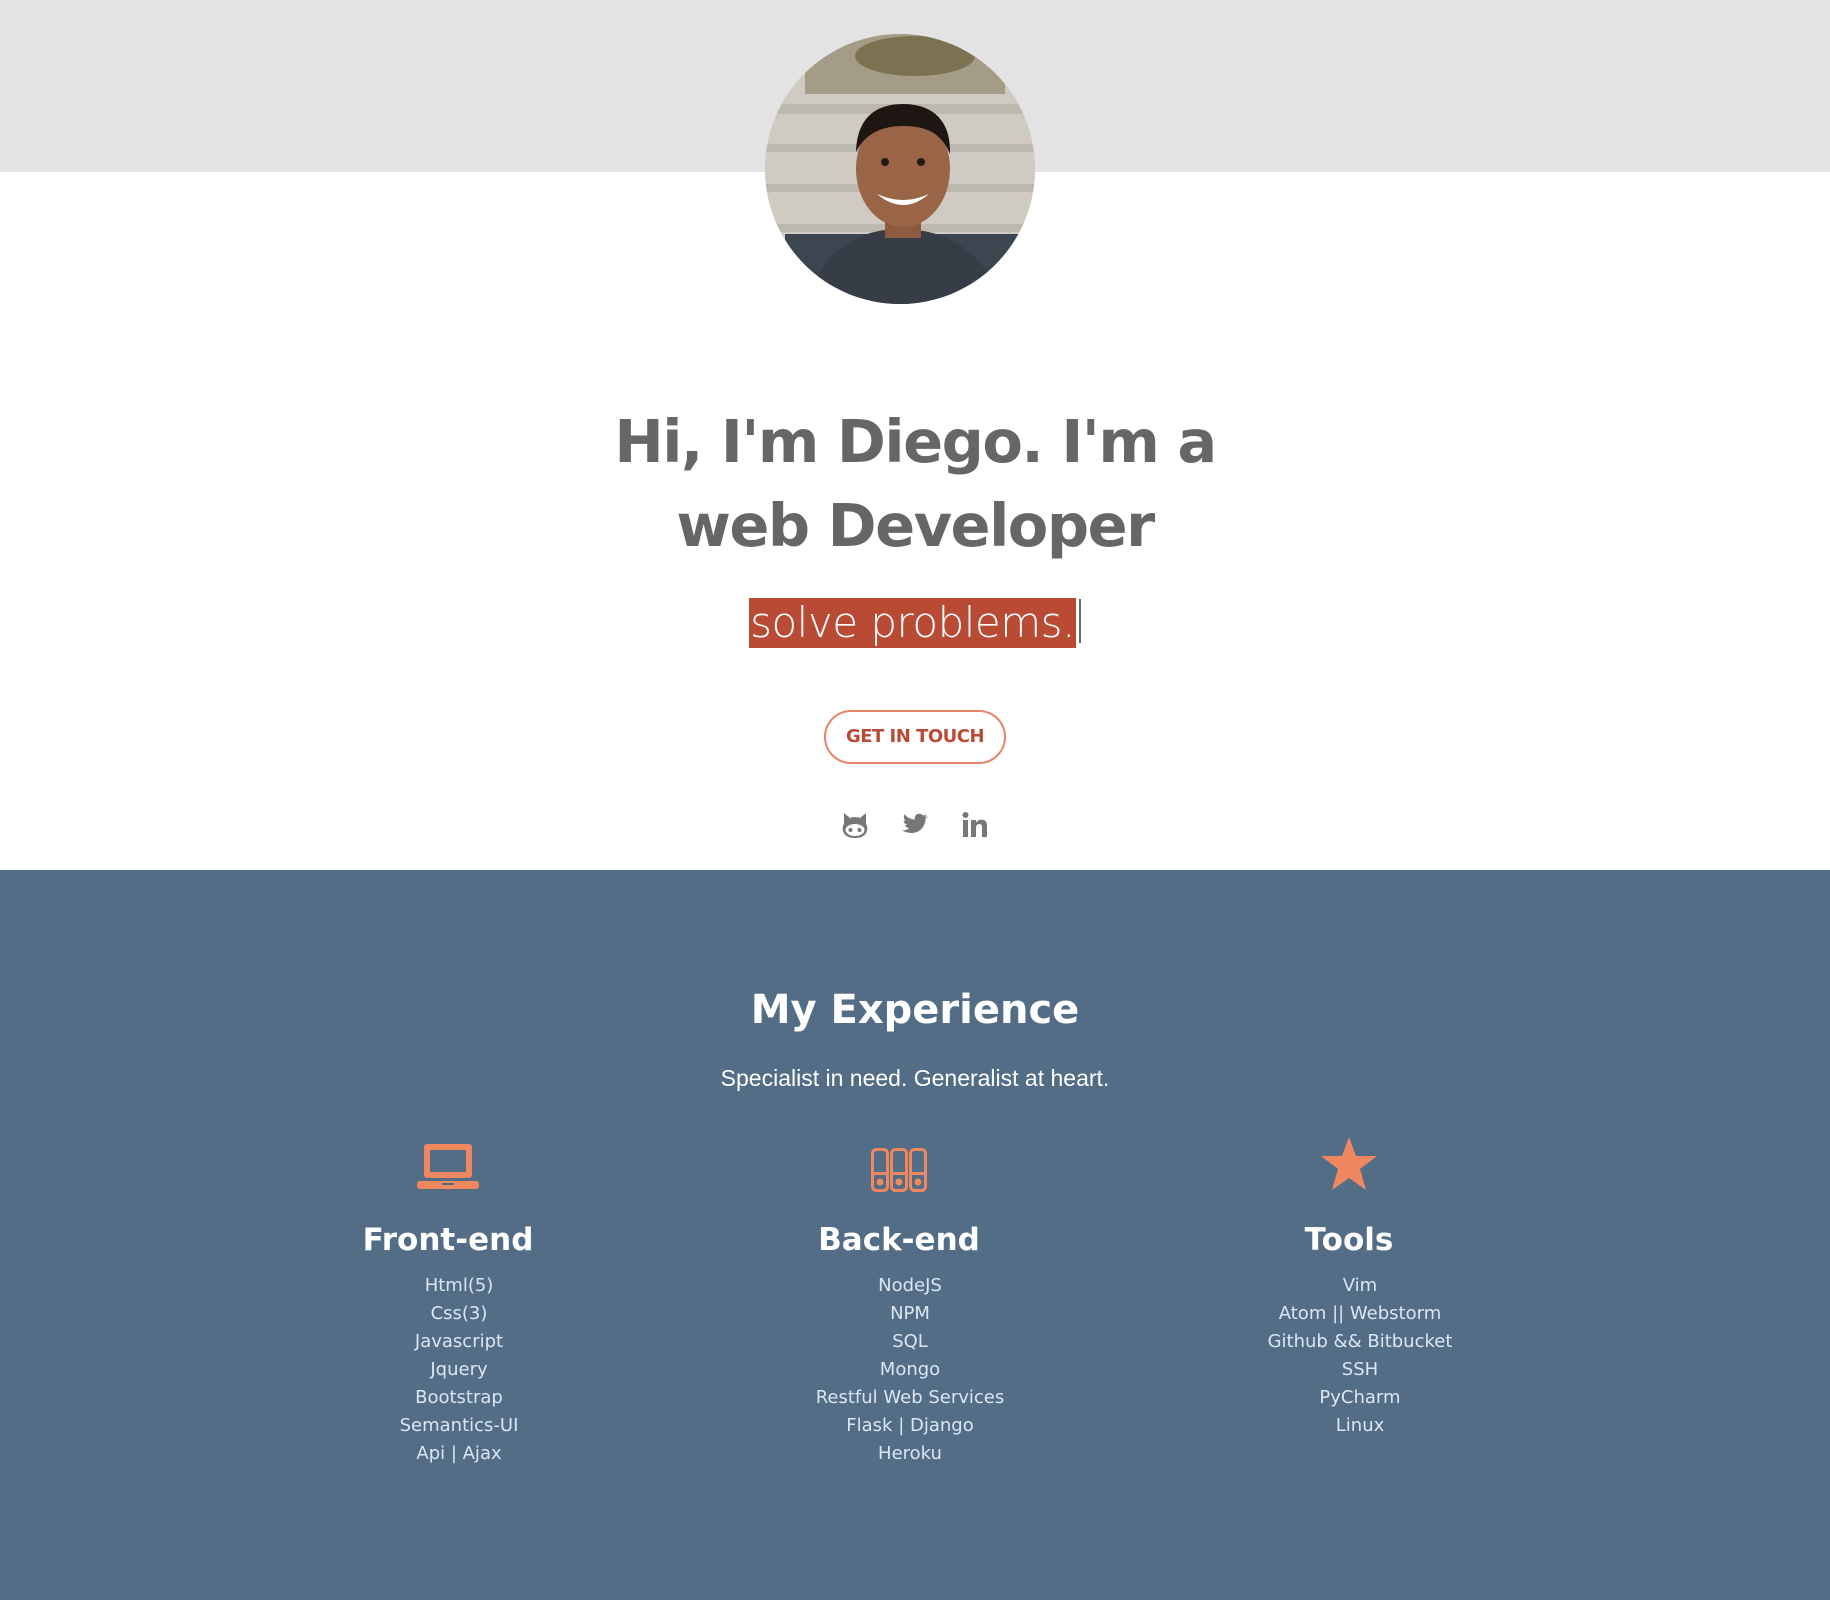  I want to click on list-item: SSH, so click(1360, 1369).